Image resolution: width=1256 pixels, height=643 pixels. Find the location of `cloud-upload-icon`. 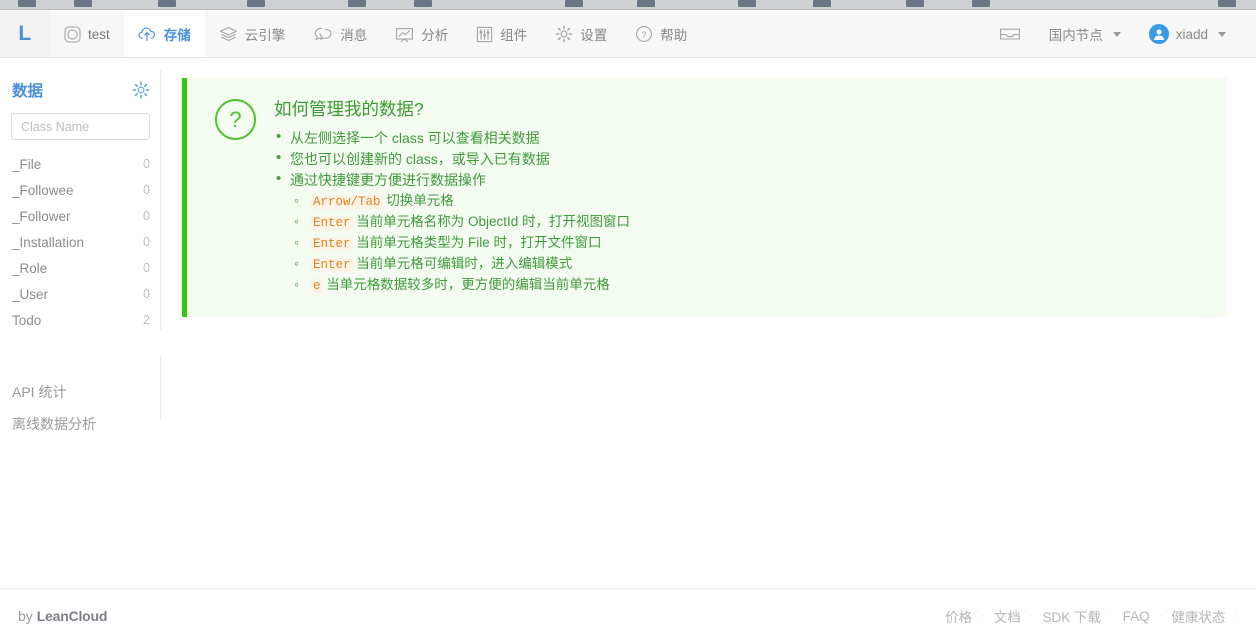

cloud-upload-icon is located at coordinates (147, 34).